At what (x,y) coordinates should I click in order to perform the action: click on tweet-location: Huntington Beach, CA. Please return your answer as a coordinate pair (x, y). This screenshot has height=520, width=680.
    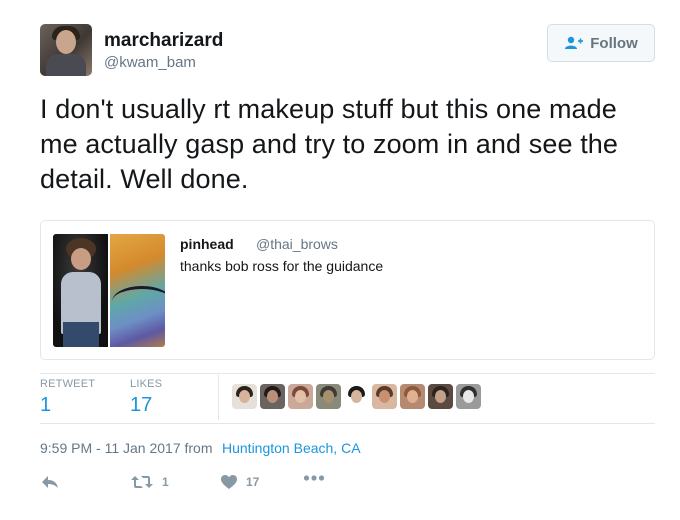
    Looking at the image, I should click on (291, 448).